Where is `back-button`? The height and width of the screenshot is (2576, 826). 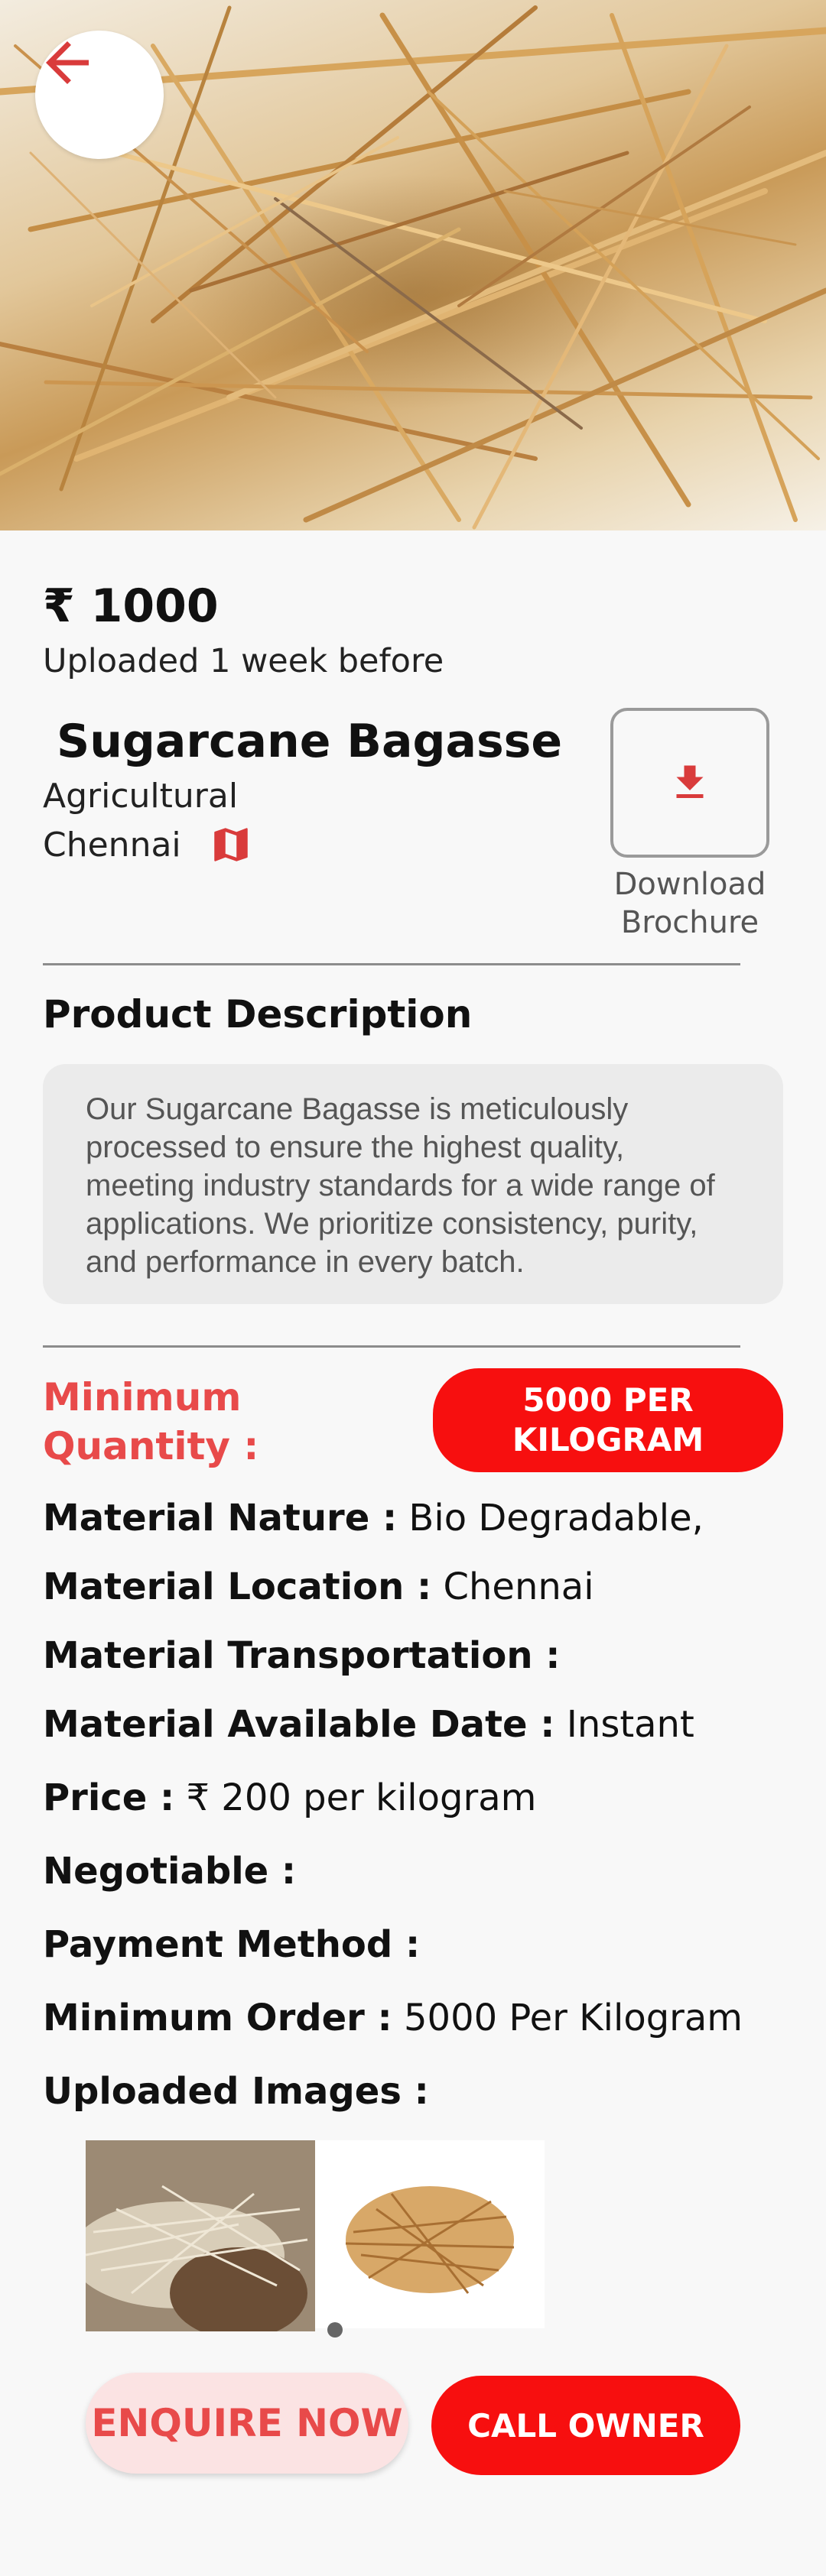
back-button is located at coordinates (100, 95).